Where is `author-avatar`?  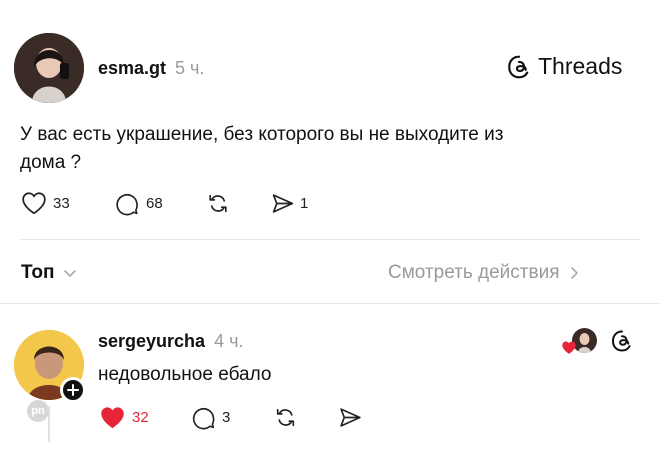 author-avatar is located at coordinates (49, 68).